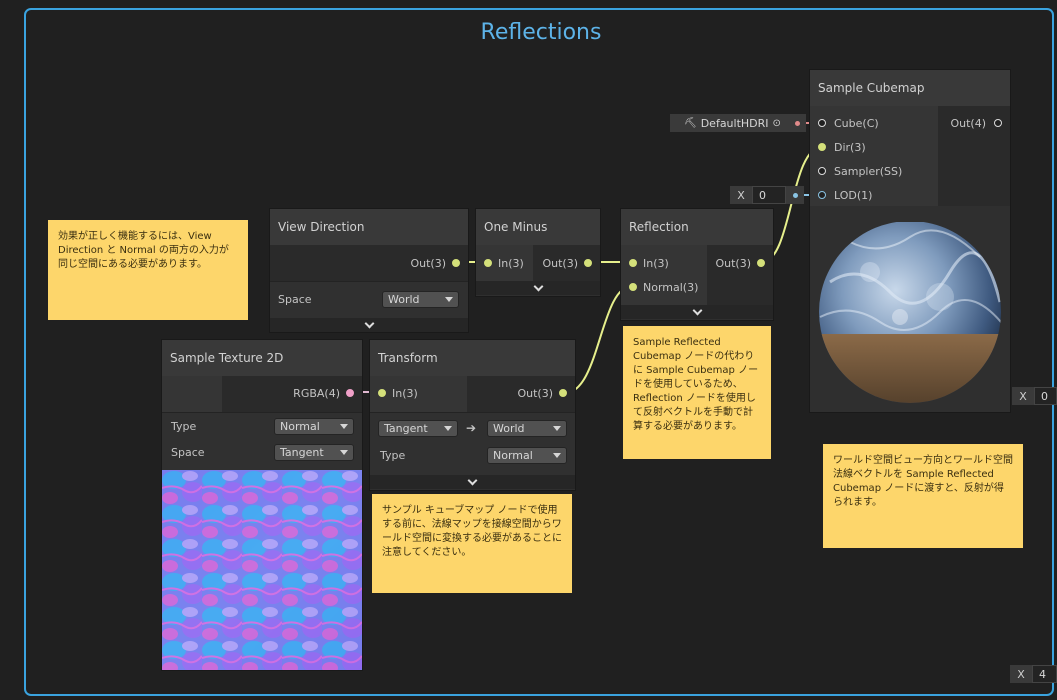 The image size is (1057, 700). What do you see at coordinates (822, 171) in the screenshot?
I see `port-sampler-dot` at bounding box center [822, 171].